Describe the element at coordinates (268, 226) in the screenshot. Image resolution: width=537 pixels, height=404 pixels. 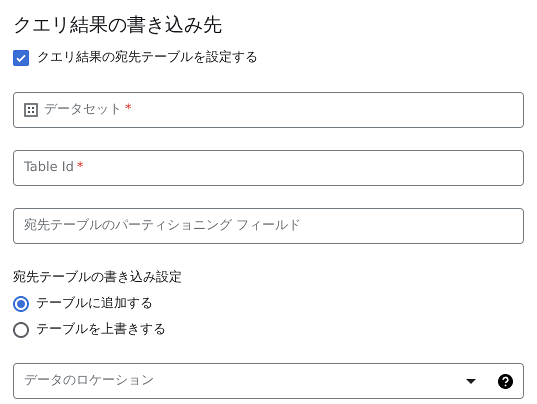
I see `text-field: 宛先テーブルのパーティショニング フィールド` at that location.